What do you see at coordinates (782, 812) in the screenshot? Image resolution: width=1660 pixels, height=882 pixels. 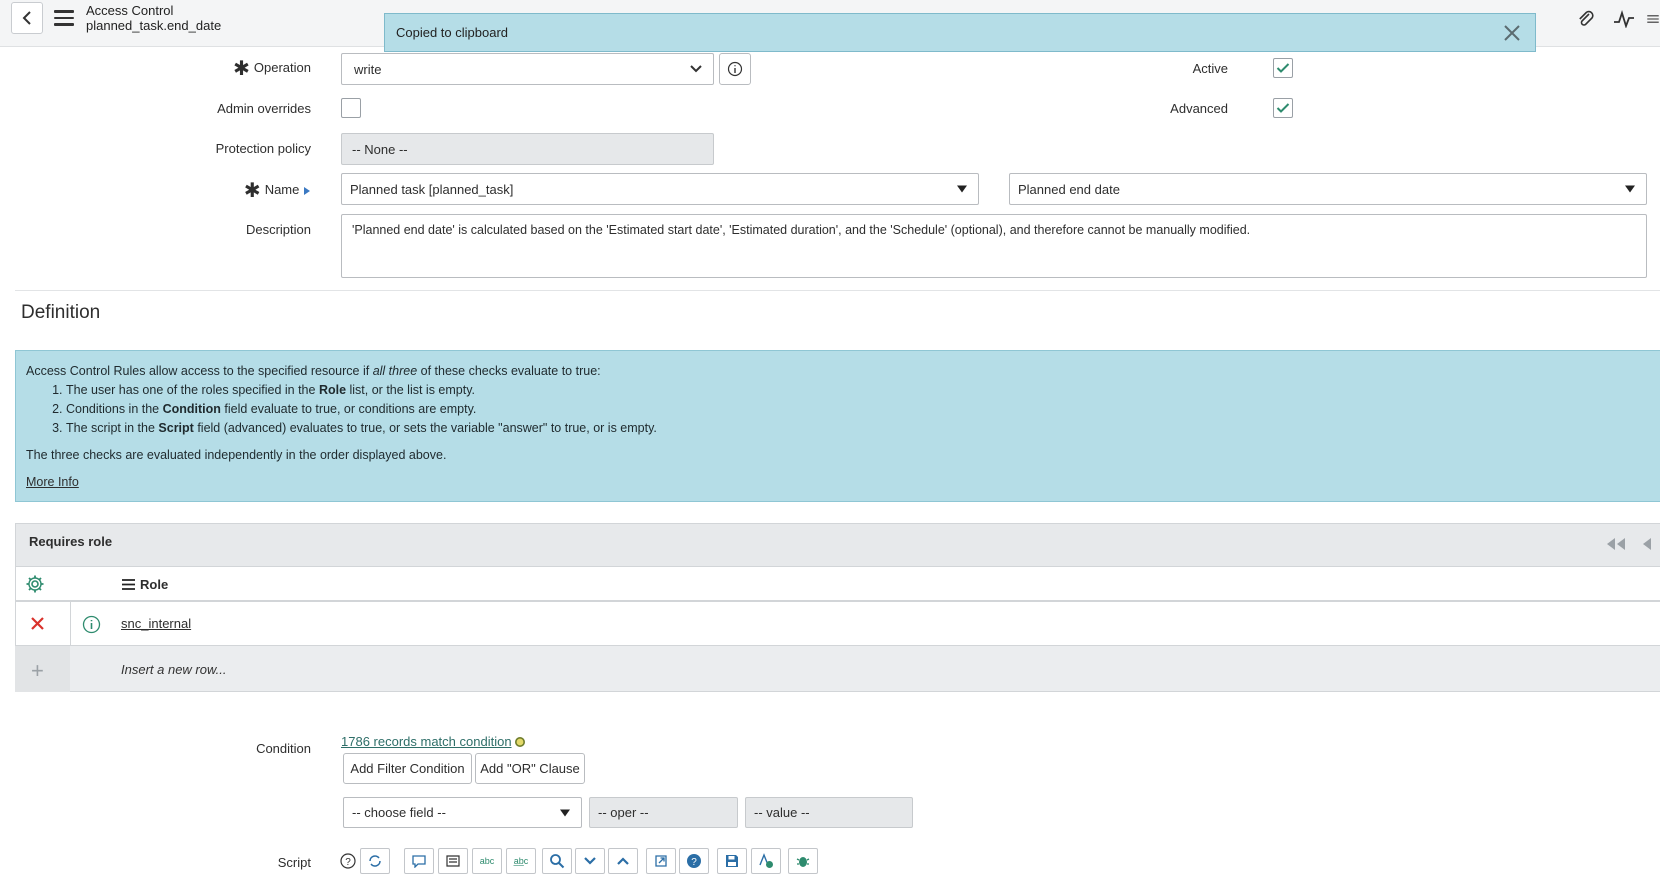 I see `value-value: -- value --` at bounding box center [782, 812].